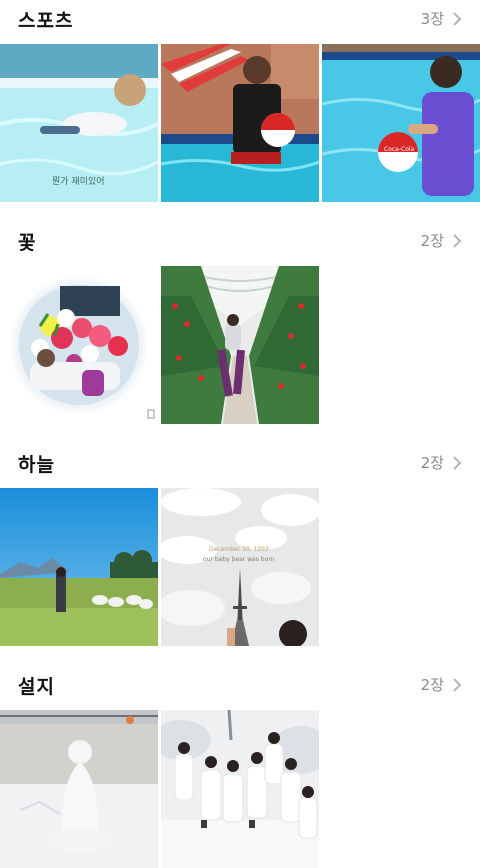 The image size is (480, 868). I want to click on album-header: 꽃 2장, so click(240, 242).